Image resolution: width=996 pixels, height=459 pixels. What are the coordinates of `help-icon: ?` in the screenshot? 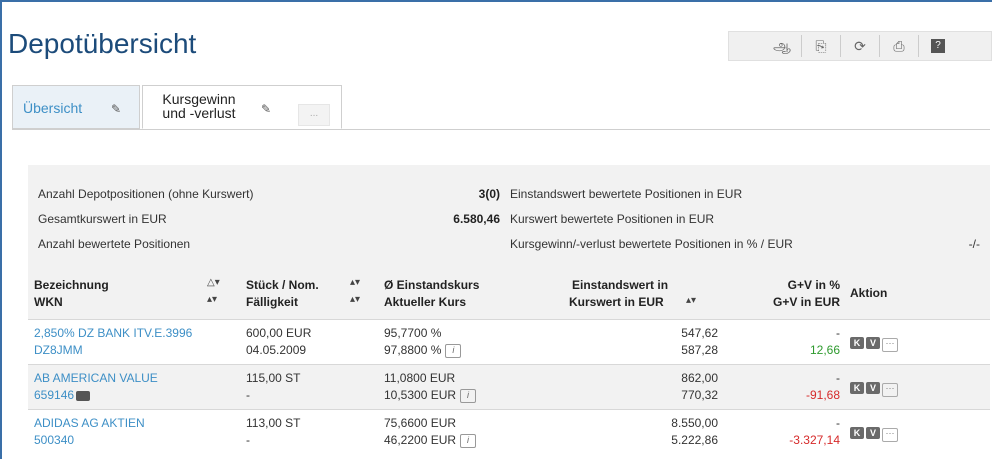 It's located at (938, 46).